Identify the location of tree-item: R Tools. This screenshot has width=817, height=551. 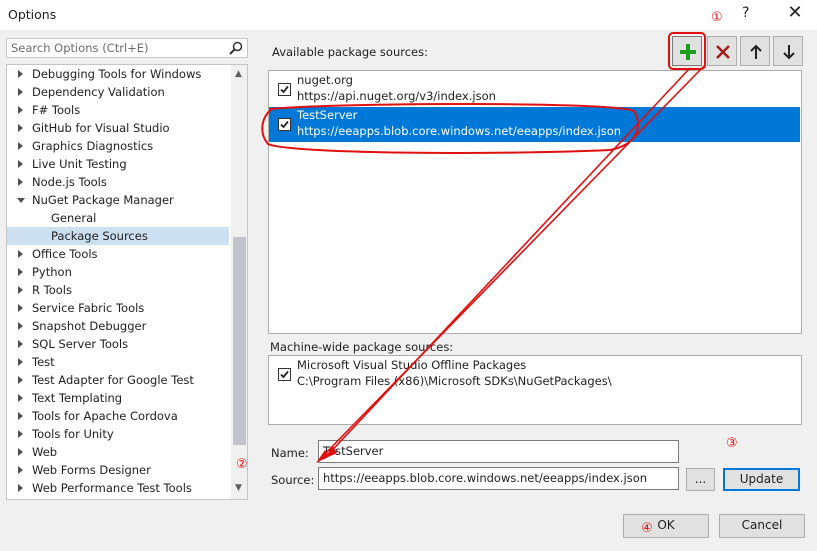
(118, 290).